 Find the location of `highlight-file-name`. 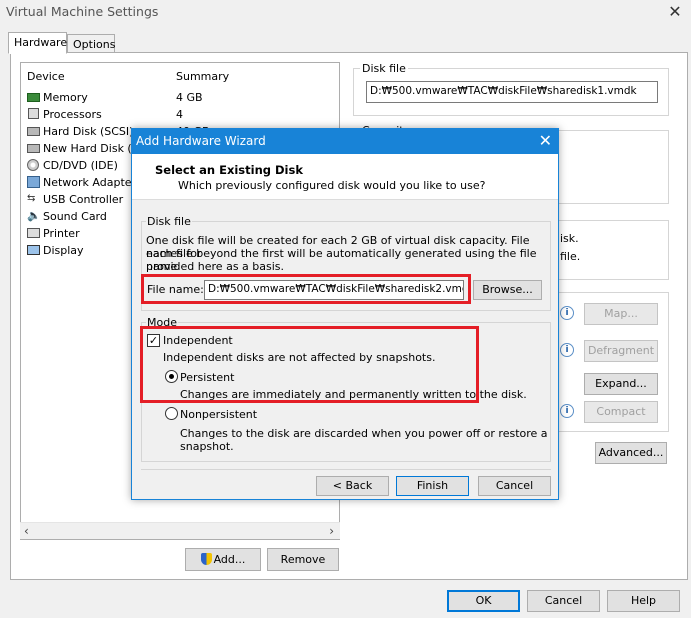

highlight-file-name is located at coordinates (306, 289).